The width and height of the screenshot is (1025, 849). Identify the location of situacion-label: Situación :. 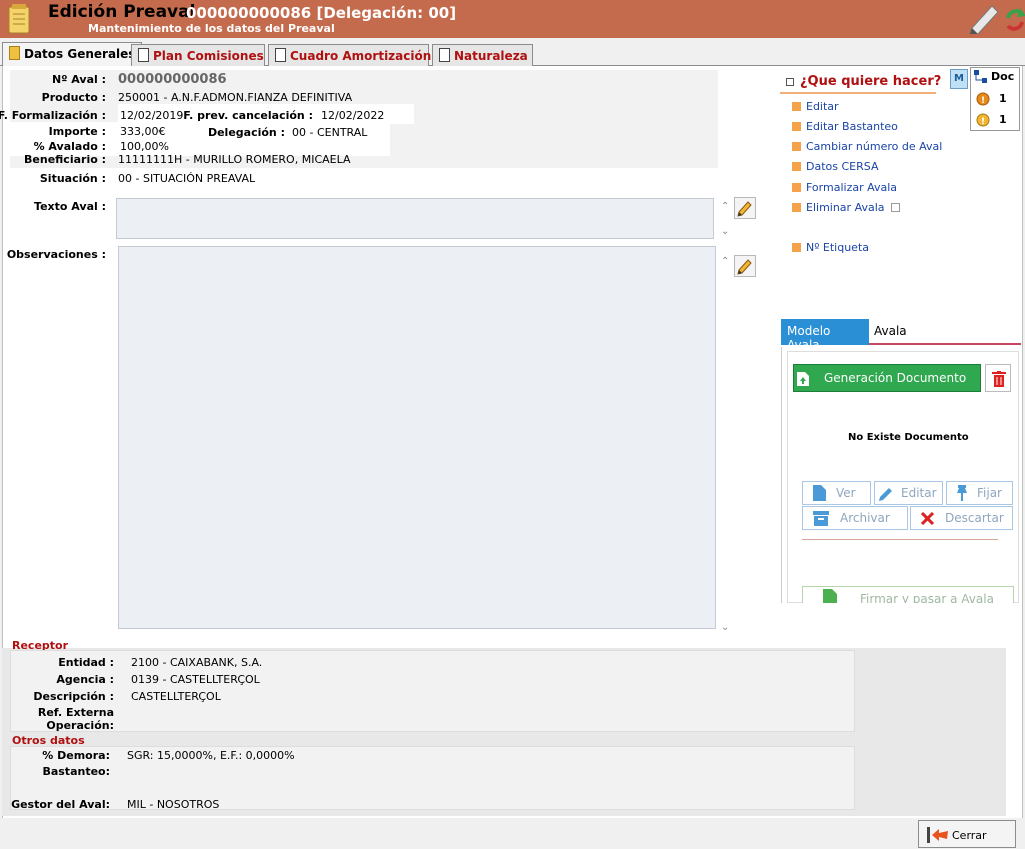
(72, 178).